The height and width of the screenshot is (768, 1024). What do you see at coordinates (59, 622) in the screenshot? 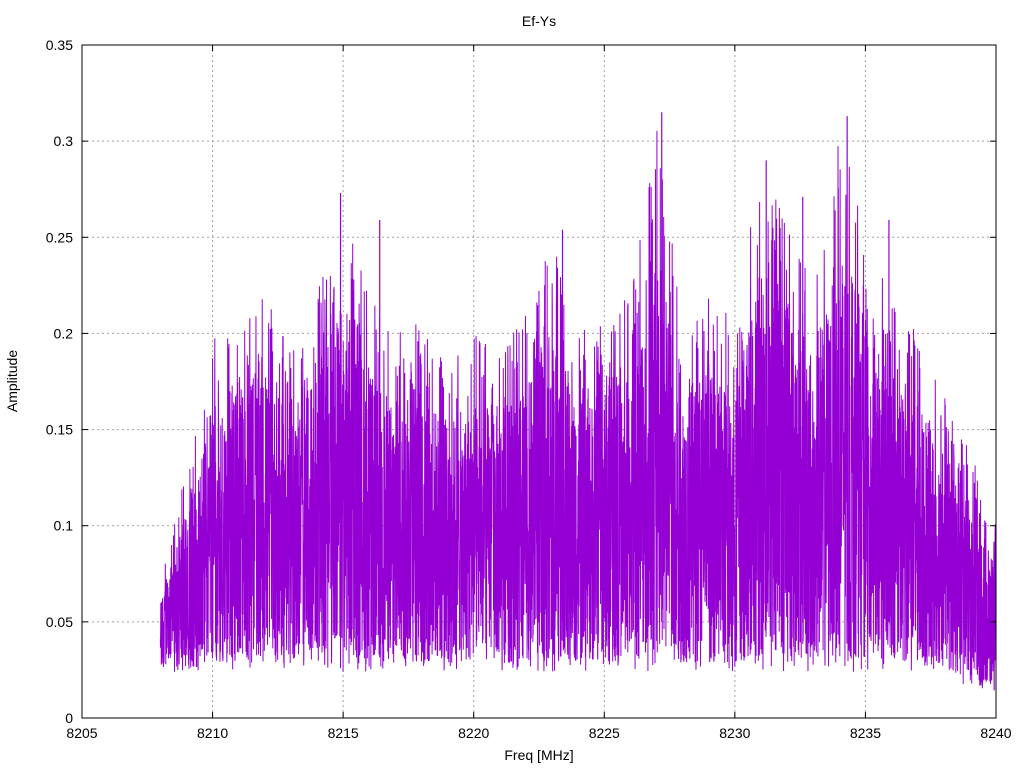
I see `y-tick-label: 0.05` at bounding box center [59, 622].